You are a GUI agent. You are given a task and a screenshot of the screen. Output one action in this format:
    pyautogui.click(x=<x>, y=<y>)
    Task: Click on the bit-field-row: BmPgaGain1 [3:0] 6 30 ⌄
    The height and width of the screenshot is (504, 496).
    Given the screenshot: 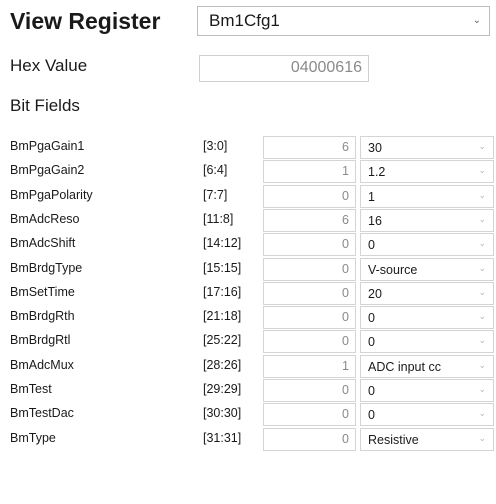 What is the action you would take?
    pyautogui.click(x=248, y=147)
    